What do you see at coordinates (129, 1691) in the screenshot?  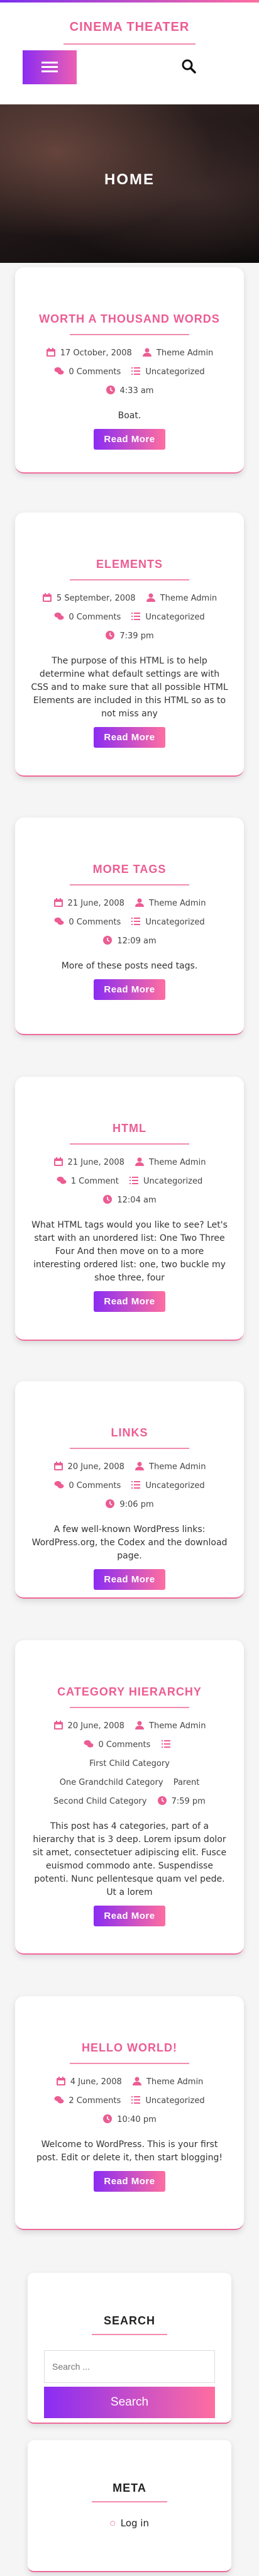 I see `post-title: CATEGORY HIERARCHY` at bounding box center [129, 1691].